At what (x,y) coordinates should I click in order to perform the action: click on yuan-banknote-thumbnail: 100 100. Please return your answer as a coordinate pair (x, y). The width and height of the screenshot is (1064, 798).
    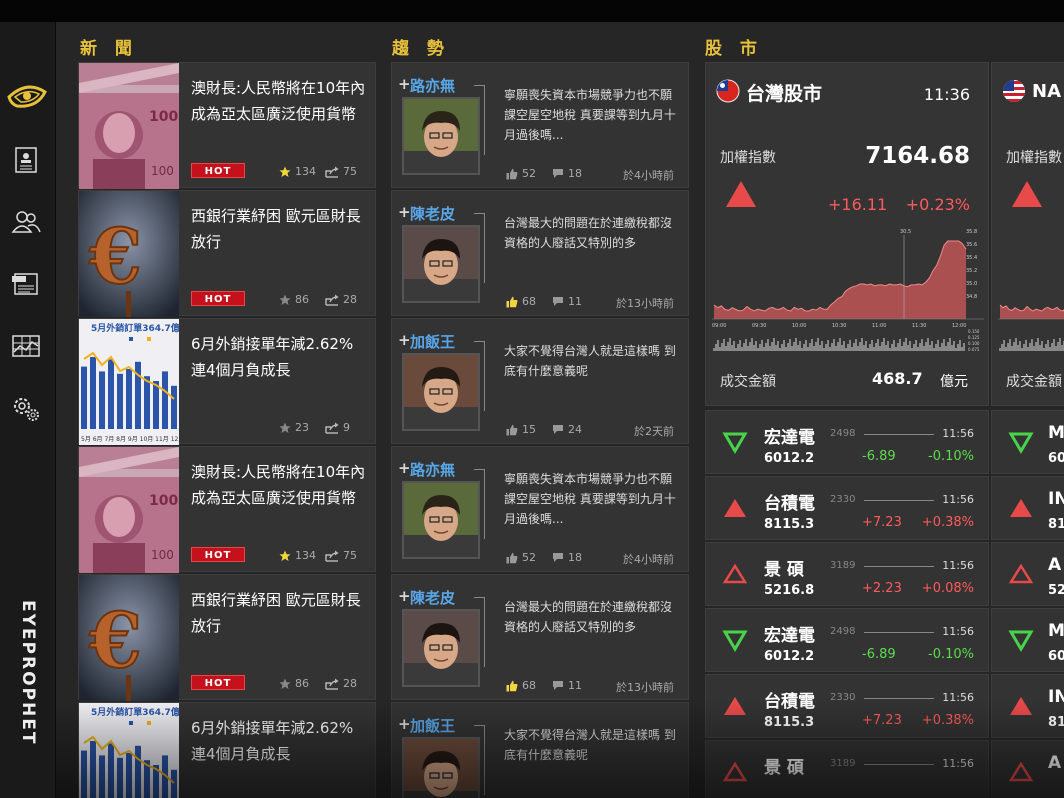
    Looking at the image, I should click on (129, 126).